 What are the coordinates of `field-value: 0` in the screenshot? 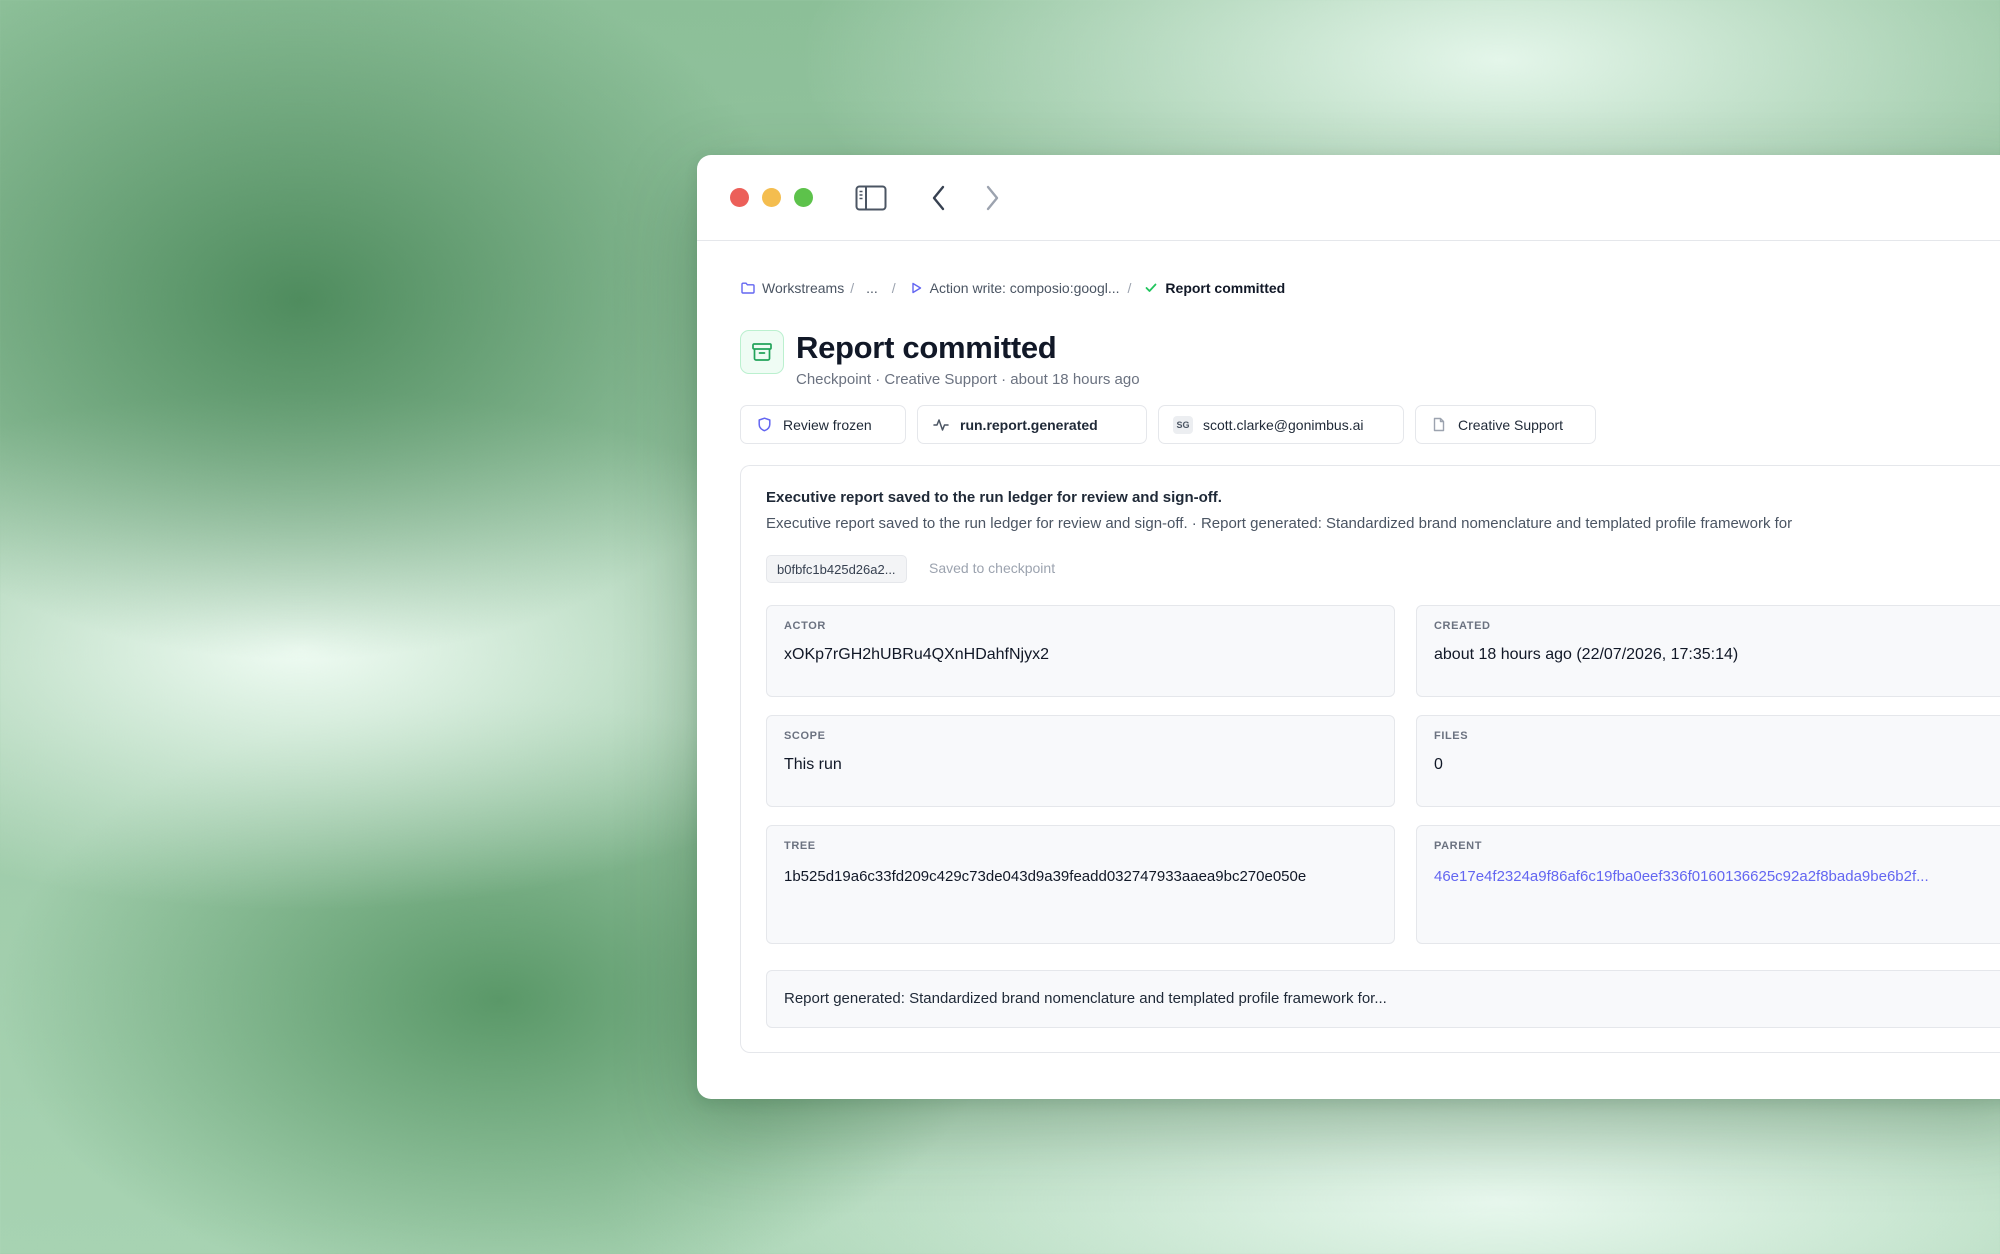 It's located at (1438, 764).